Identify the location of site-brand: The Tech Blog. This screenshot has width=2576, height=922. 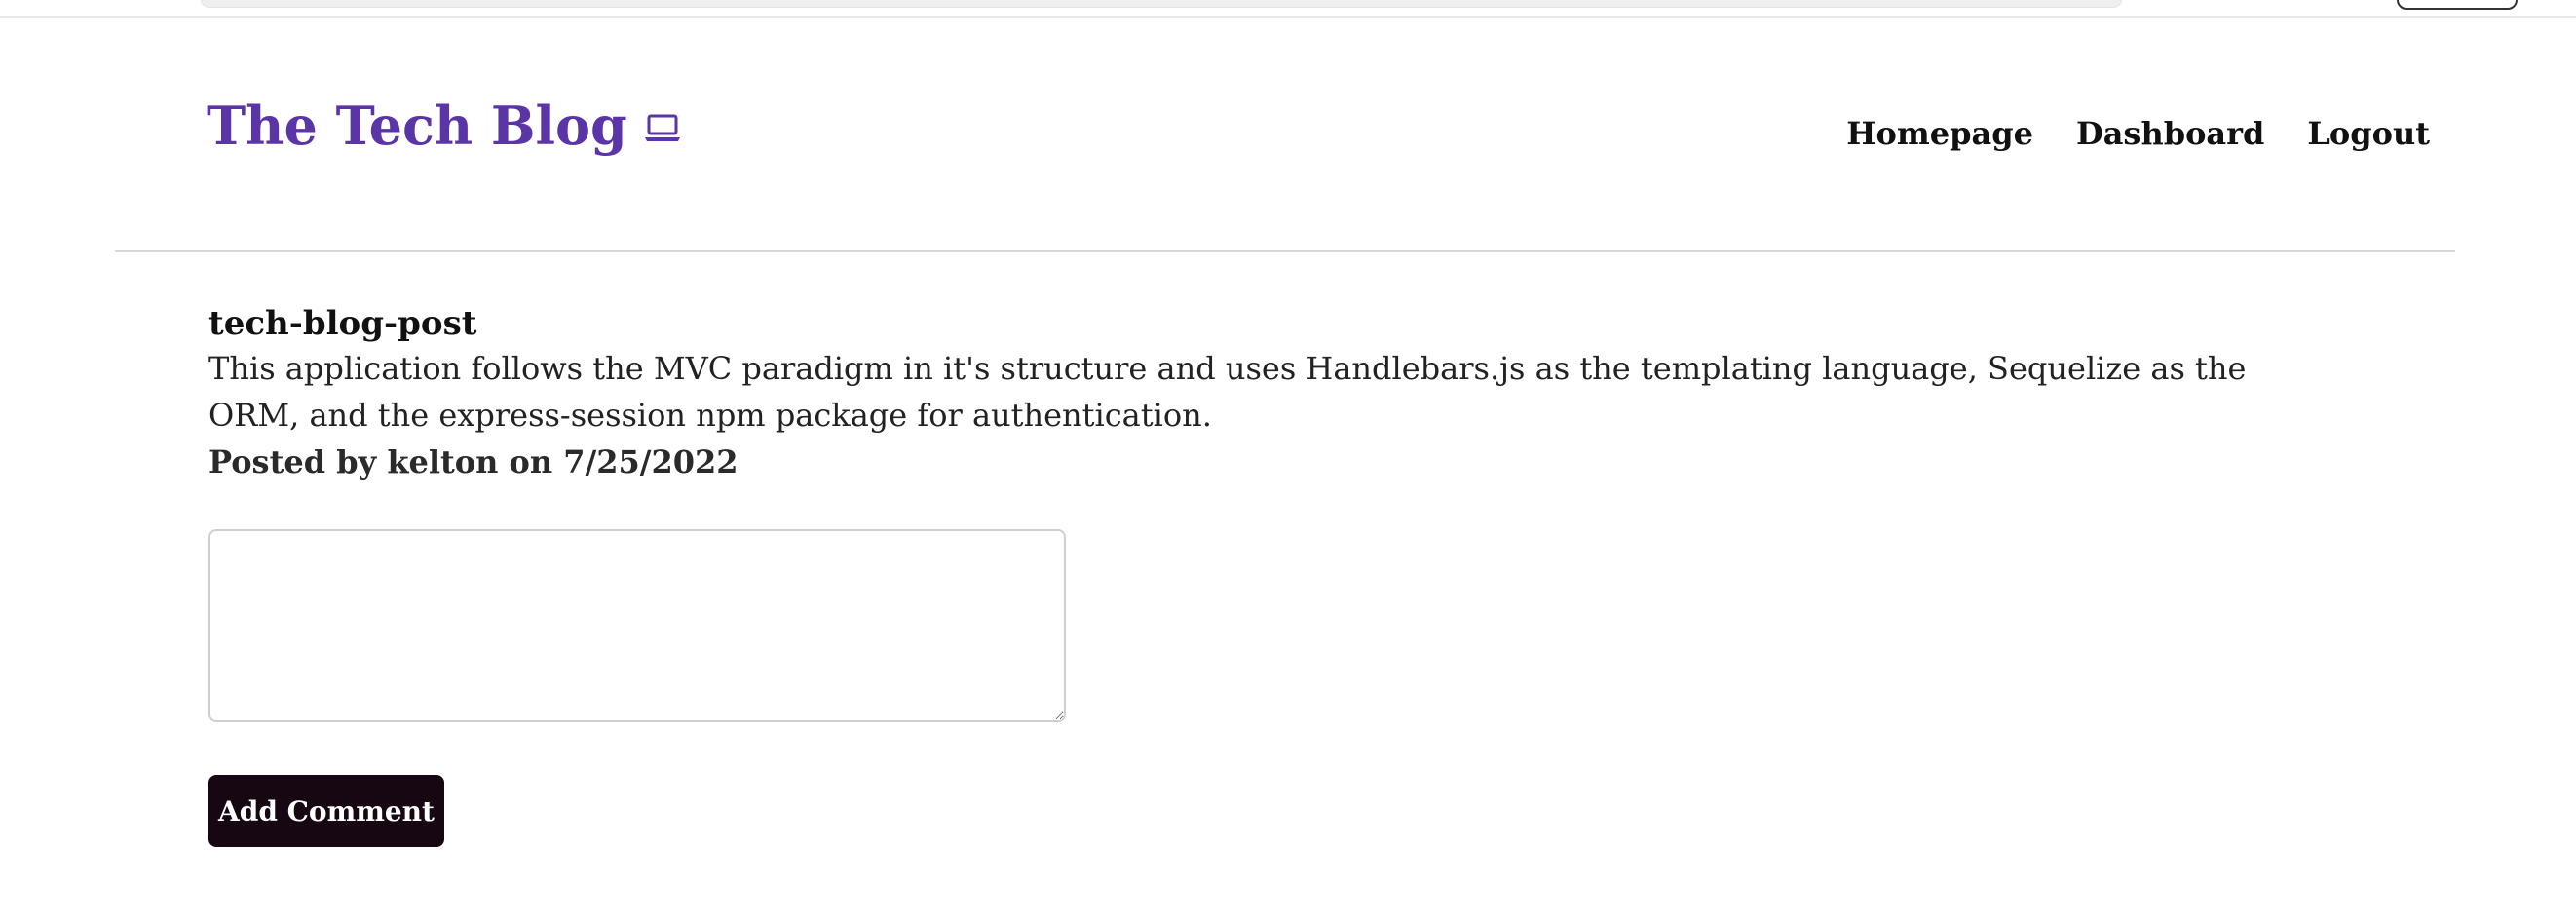
(445, 126).